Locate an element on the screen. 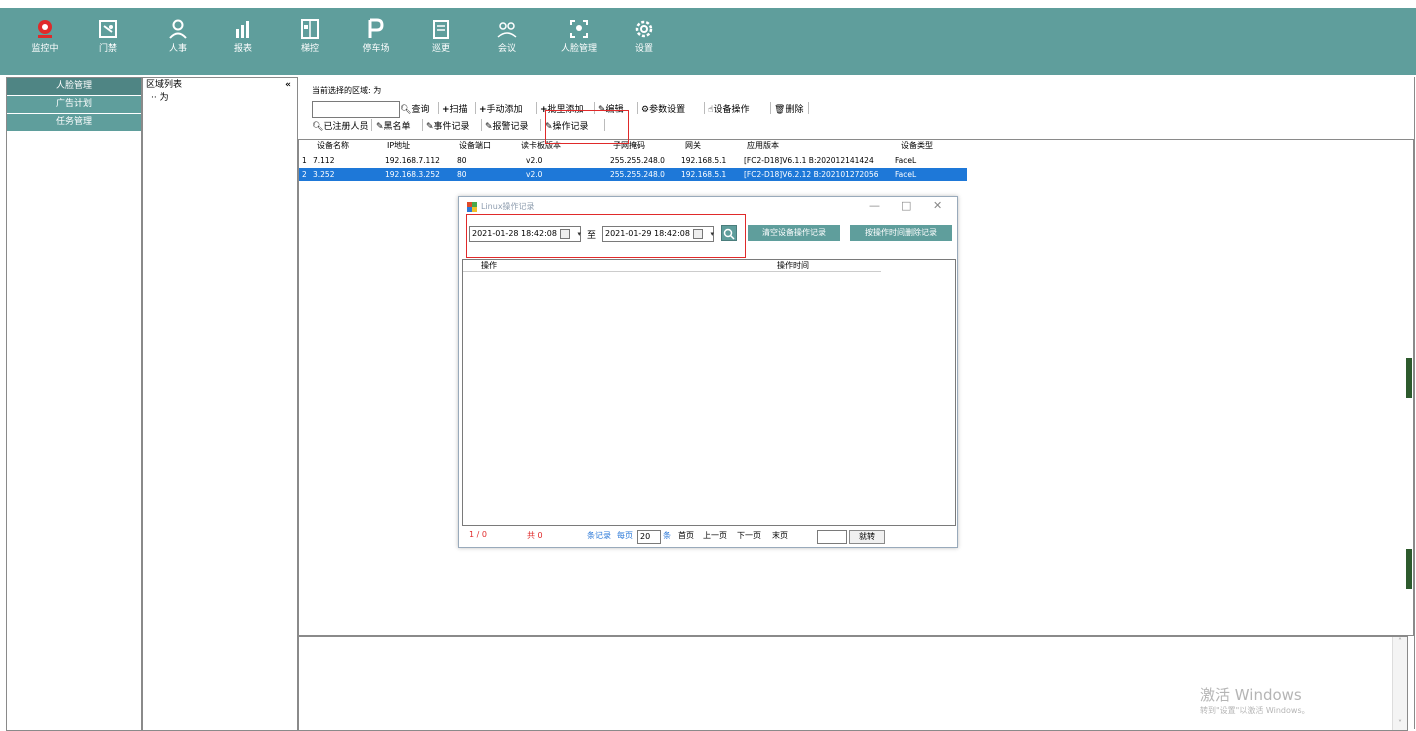 The width and height of the screenshot is (1416, 731). annotation-box-date-range is located at coordinates (606, 236).